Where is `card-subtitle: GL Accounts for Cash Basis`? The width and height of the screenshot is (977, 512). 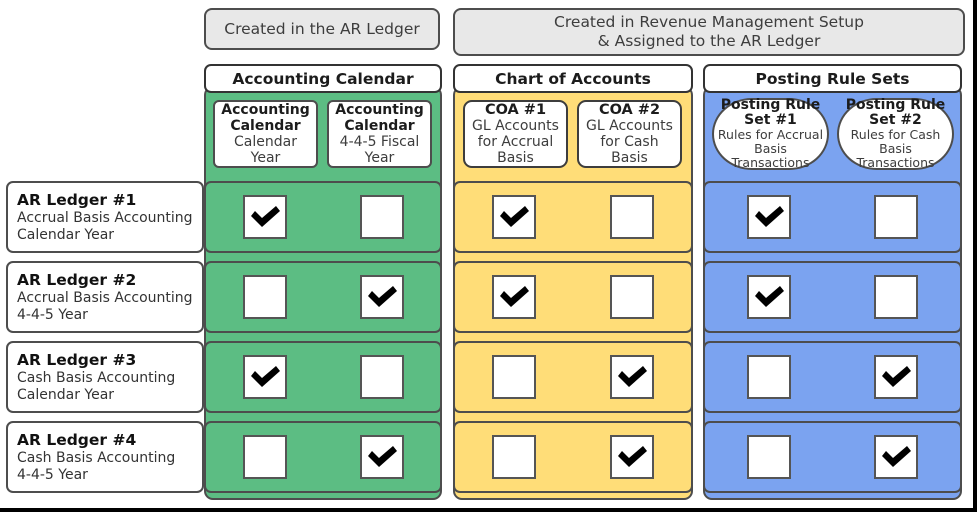
card-subtitle: GL Accounts for Cash Basis is located at coordinates (629, 142).